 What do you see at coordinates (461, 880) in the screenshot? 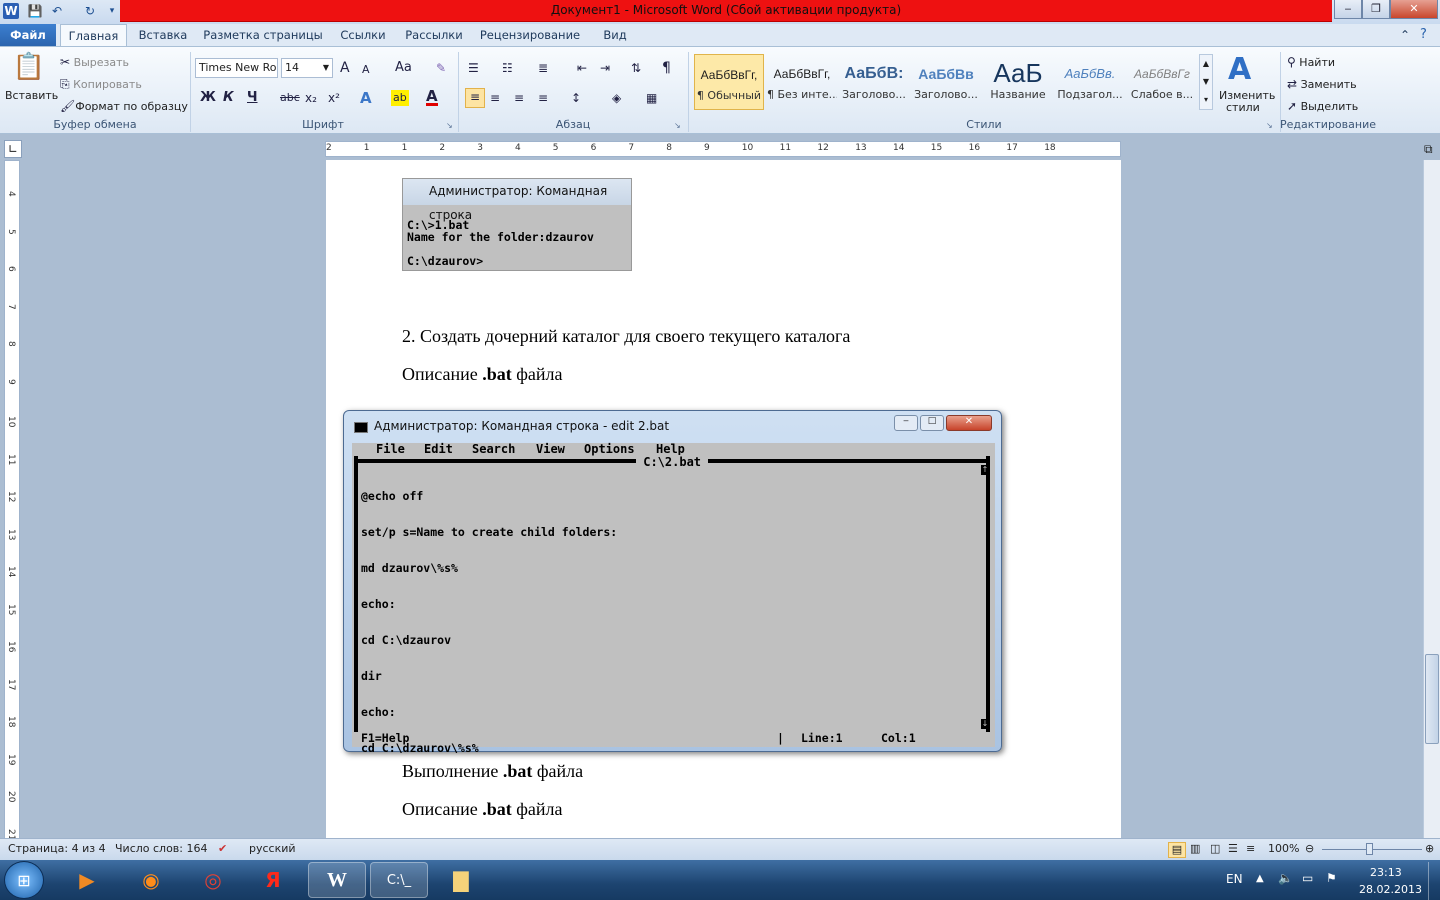
I see `explorer-icon: ▇` at bounding box center [461, 880].